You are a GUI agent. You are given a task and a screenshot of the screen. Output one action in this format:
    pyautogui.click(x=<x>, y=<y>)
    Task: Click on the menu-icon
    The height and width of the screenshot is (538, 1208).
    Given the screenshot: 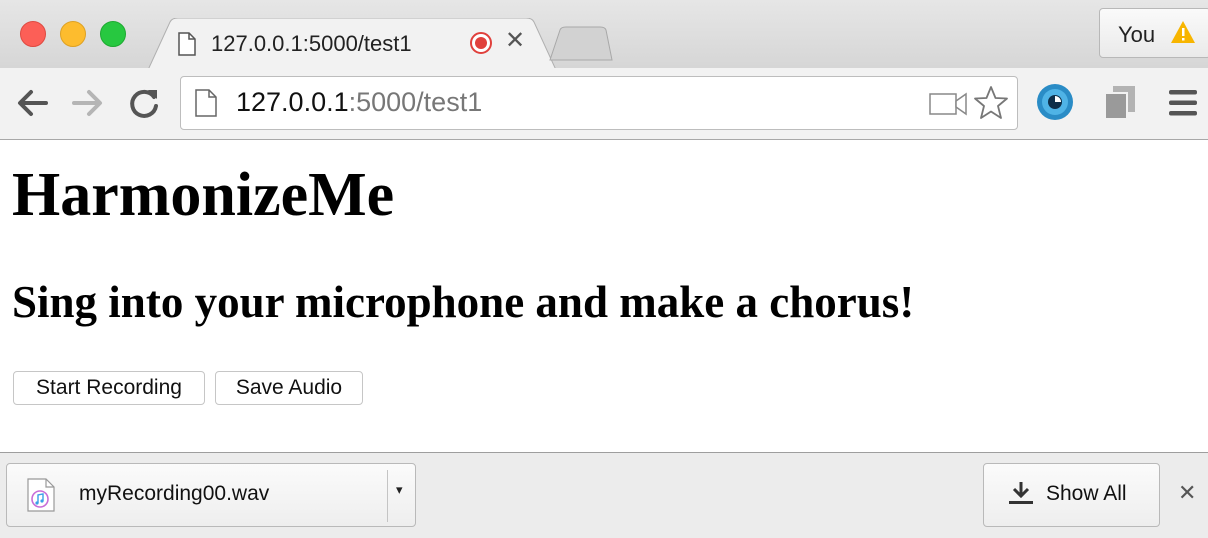 What is the action you would take?
    pyautogui.click(x=1183, y=105)
    